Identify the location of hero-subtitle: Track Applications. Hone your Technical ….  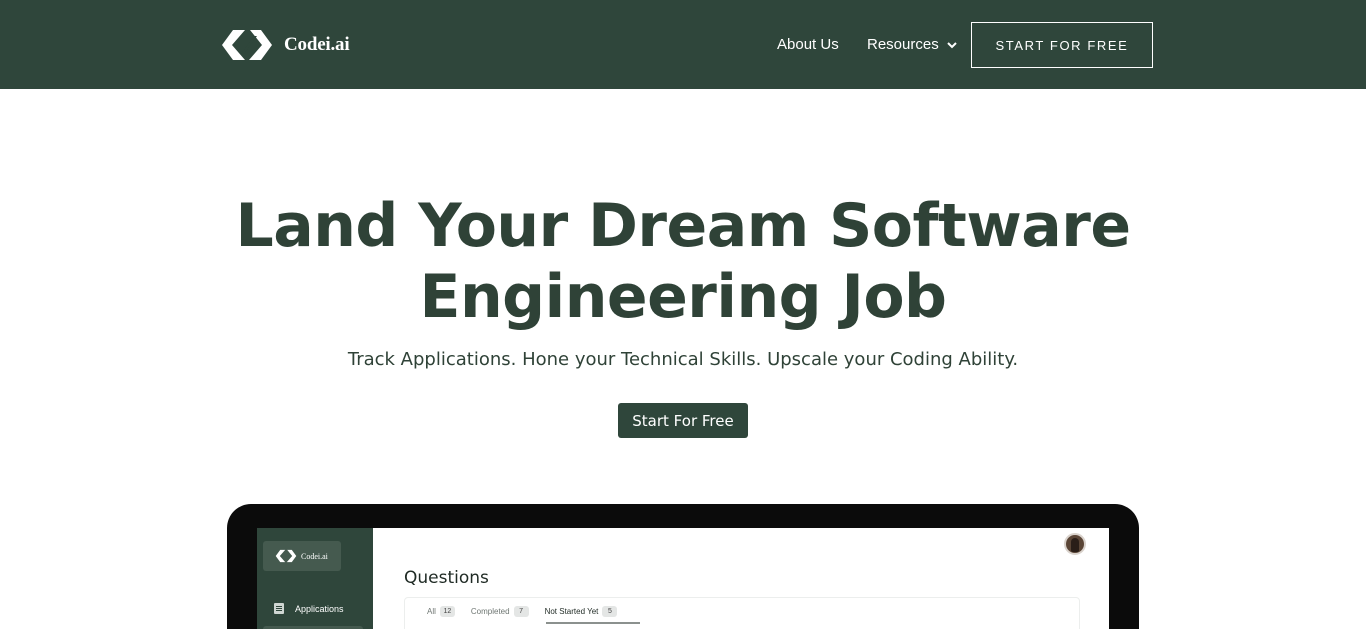
(683, 359).